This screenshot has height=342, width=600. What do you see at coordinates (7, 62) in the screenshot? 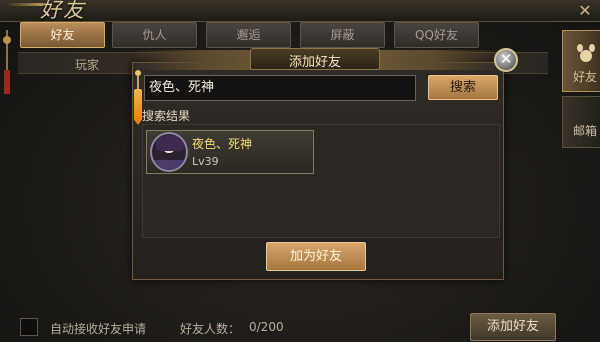
I see `side-ornament-icon` at bounding box center [7, 62].